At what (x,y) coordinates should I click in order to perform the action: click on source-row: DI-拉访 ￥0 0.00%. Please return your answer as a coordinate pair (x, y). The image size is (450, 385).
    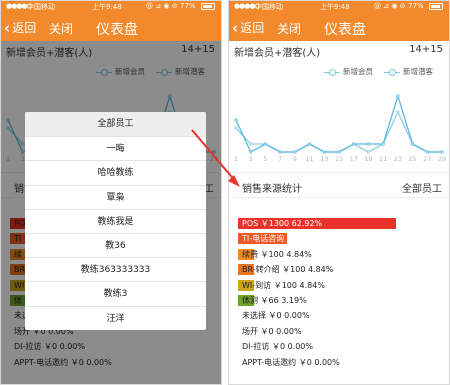
    Looking at the image, I should click on (343, 346).